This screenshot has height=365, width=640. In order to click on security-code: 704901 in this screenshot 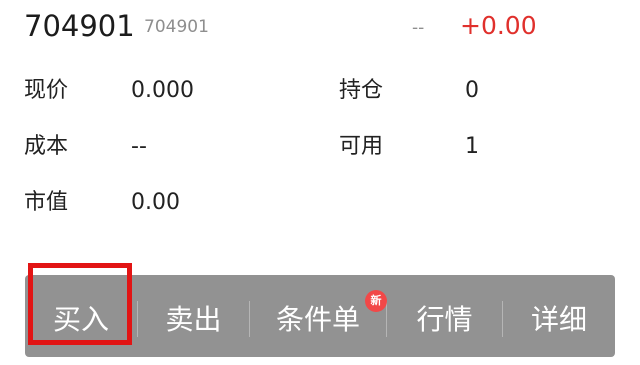, I will do `click(79, 26)`.